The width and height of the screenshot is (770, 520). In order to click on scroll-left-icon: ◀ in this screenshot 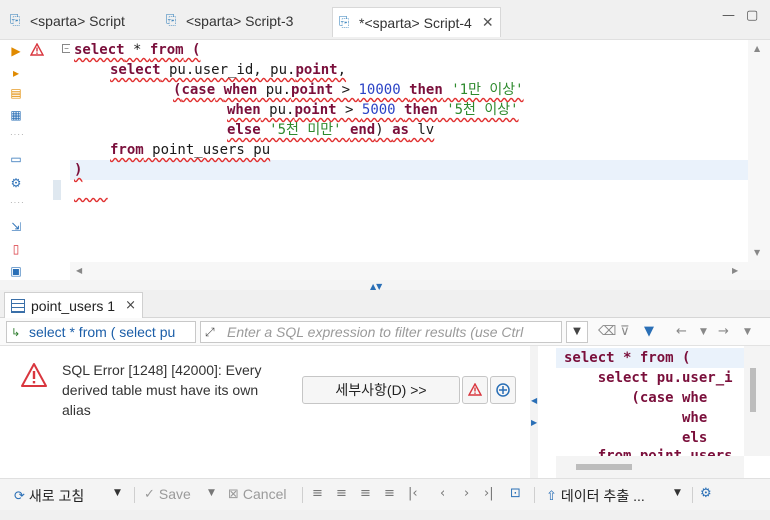, I will do `click(79, 270)`.